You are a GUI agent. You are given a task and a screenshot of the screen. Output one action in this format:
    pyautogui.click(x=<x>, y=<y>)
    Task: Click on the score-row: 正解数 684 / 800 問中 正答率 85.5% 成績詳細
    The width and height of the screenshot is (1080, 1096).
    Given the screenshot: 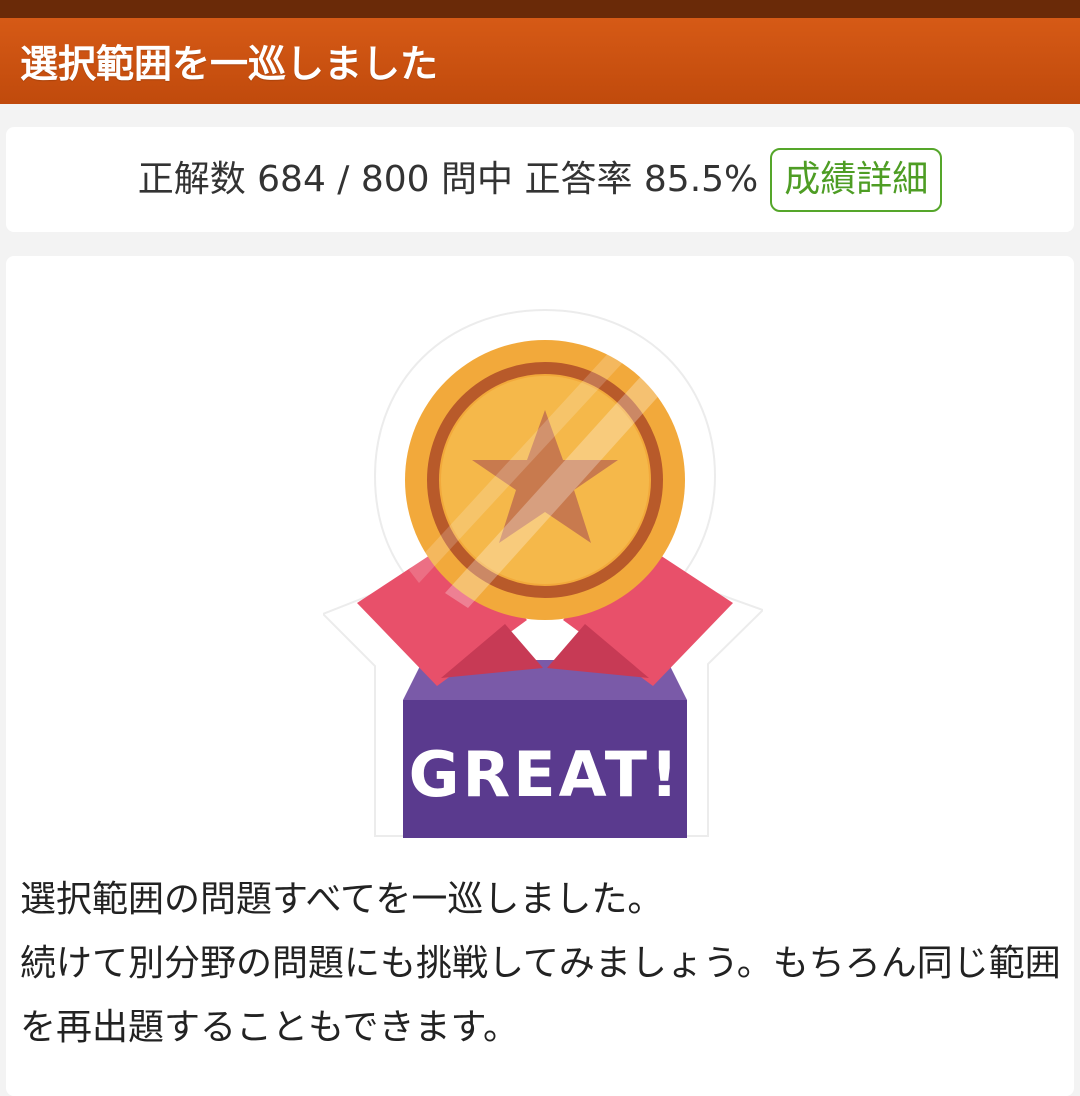 What is the action you would take?
    pyautogui.click(x=540, y=179)
    